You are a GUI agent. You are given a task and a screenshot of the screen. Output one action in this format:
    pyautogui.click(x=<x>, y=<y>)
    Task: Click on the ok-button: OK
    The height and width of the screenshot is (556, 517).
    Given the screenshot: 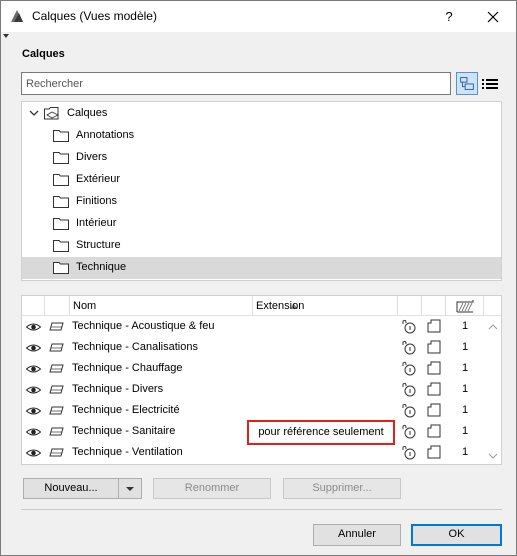 What is the action you would take?
    pyautogui.click(x=456, y=535)
    